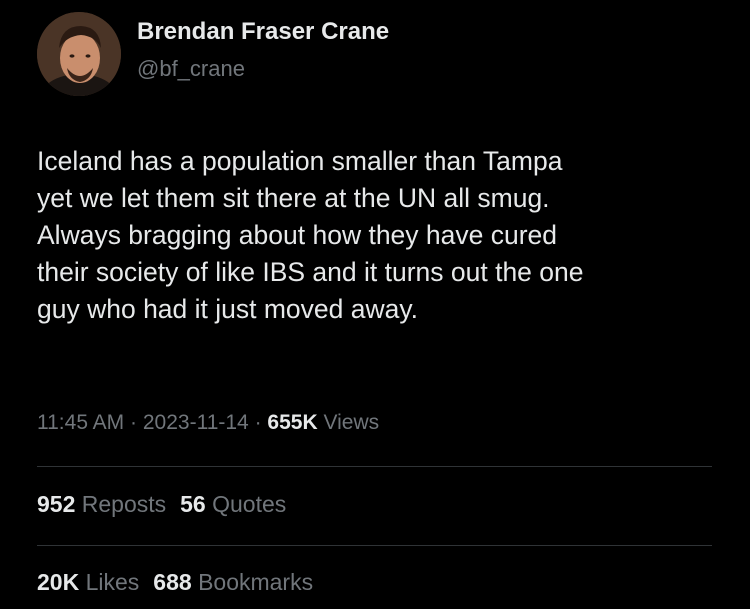 Image resolution: width=750 pixels, height=609 pixels. What do you see at coordinates (263, 32) in the screenshot?
I see `author-display-name: Brendan Fraser Crane` at bounding box center [263, 32].